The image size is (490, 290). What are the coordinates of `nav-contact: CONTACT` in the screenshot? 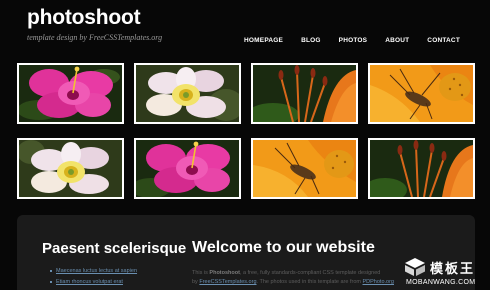 It's located at (443, 40).